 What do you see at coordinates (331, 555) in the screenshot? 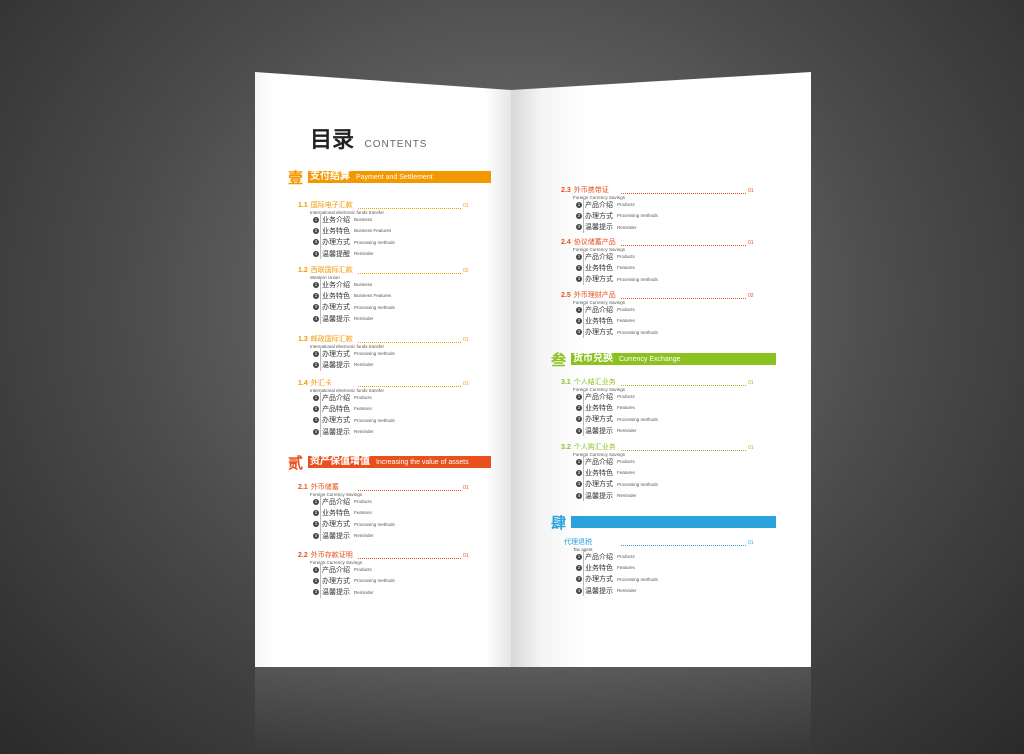
I see `subsection-title: 外币存款证明` at bounding box center [331, 555].